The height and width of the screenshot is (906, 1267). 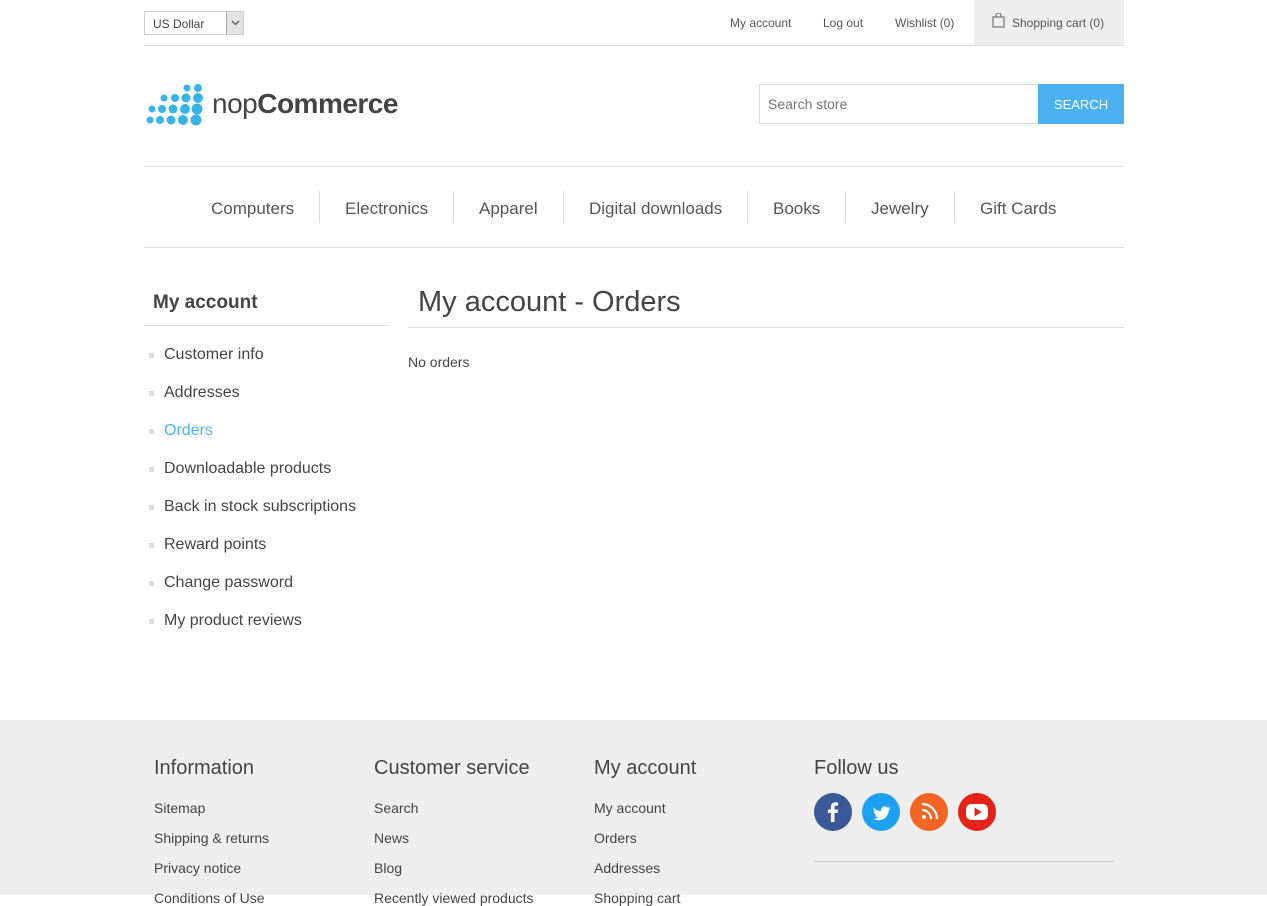 What do you see at coordinates (439, 362) in the screenshot?
I see `no-orders-text: No orders` at bounding box center [439, 362].